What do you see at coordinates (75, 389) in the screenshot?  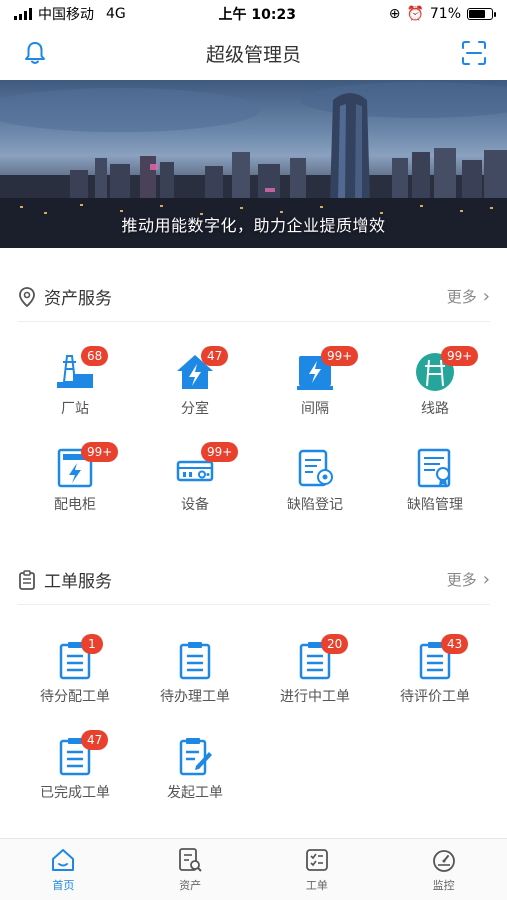 I see `asset-item-substation: 68 厂站` at bounding box center [75, 389].